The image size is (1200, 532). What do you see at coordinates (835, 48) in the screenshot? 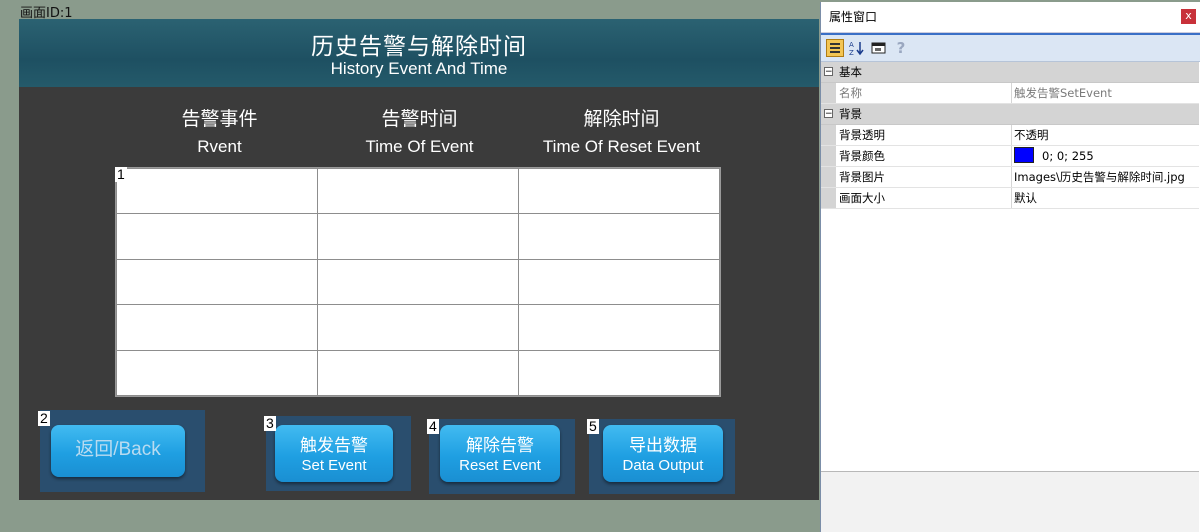
I see `categorized-view-icon` at bounding box center [835, 48].